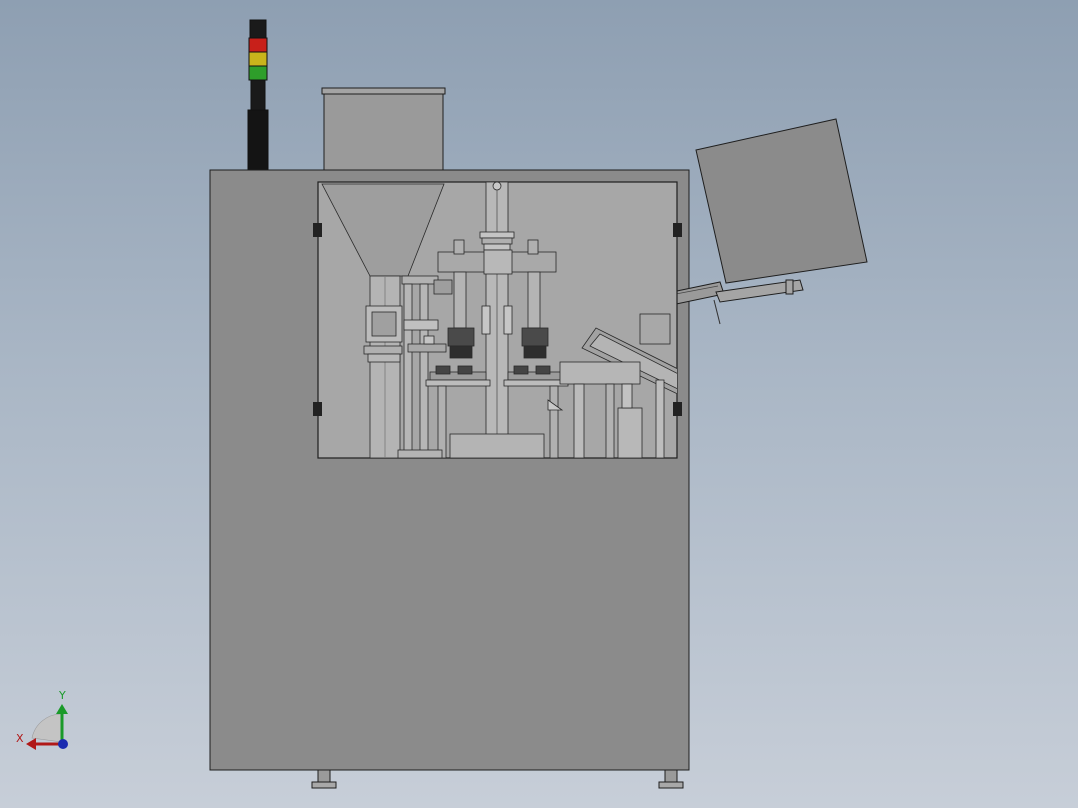 This screenshot has width=1078, height=808. I want to click on triad-plane-indicator, so click(47, 728).